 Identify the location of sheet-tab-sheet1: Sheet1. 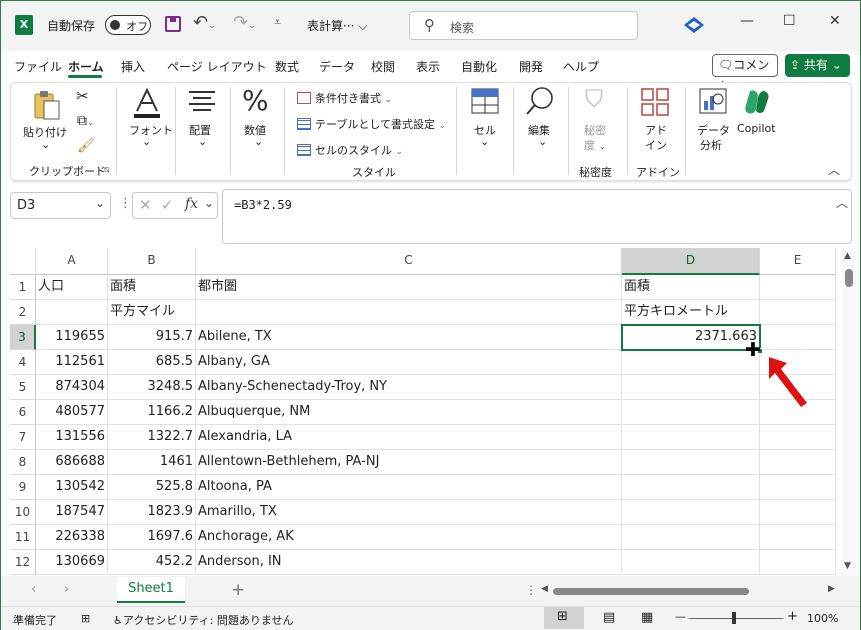
(151, 590).